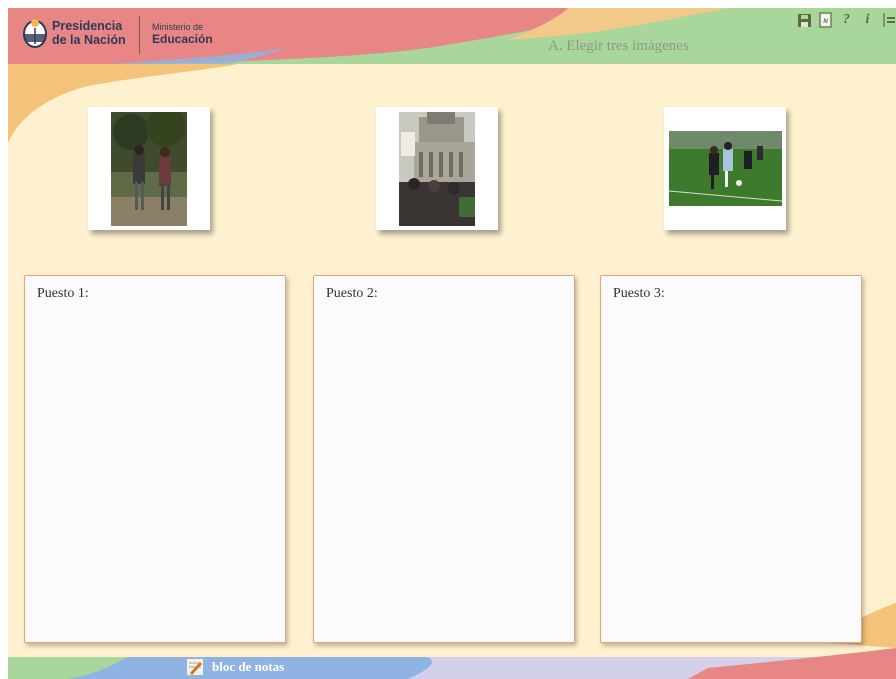 The image size is (896, 679). Describe the element at coordinates (63, 293) in the screenshot. I see `slot-label-1: Puesto 1:` at that location.